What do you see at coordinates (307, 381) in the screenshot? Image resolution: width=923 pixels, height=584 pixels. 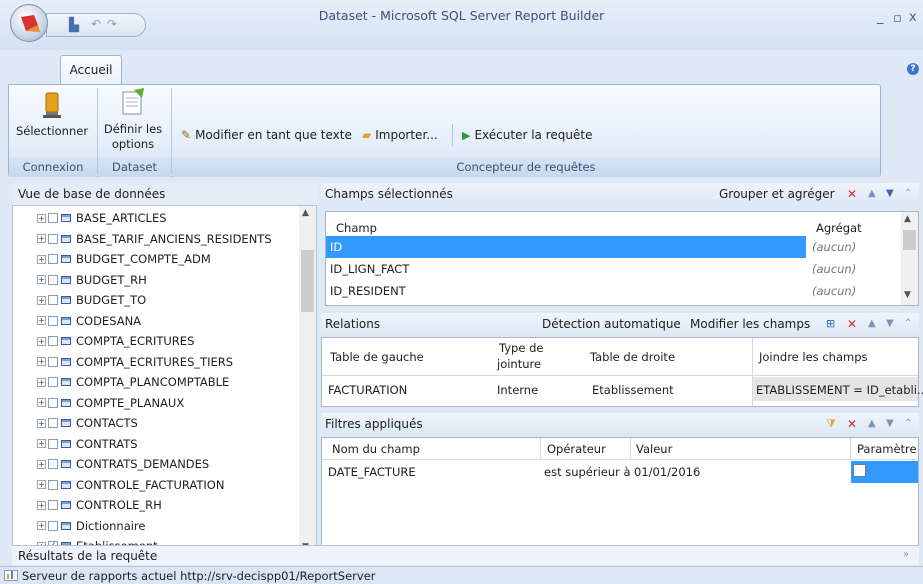 I see `tree-scrollbar: ▲ ▼` at bounding box center [307, 381].